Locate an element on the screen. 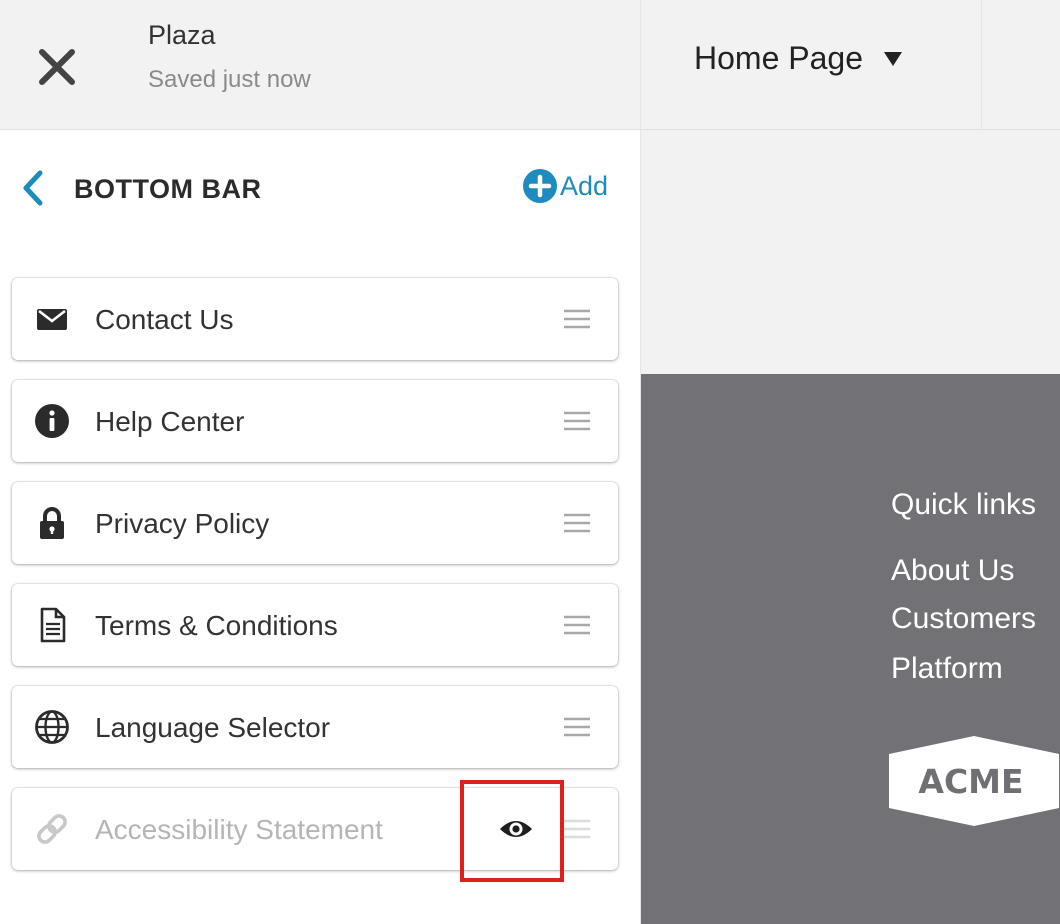 The image size is (1060, 924). item-label: Language Selector is located at coordinates (213, 727).